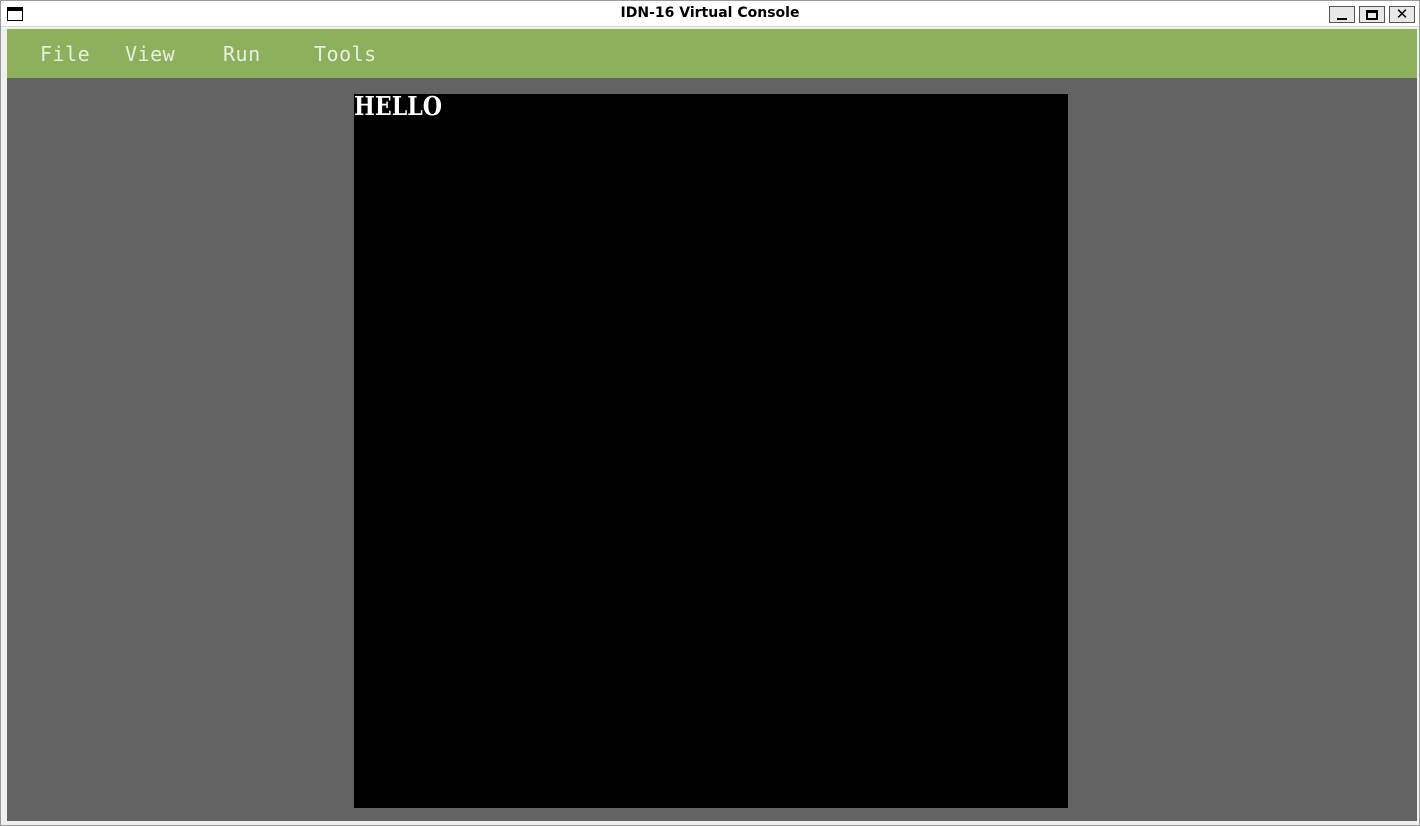 The height and width of the screenshot is (826, 1420). Describe the element at coordinates (712, 53) in the screenshot. I see `menu-bar: File View Run Tools` at that location.